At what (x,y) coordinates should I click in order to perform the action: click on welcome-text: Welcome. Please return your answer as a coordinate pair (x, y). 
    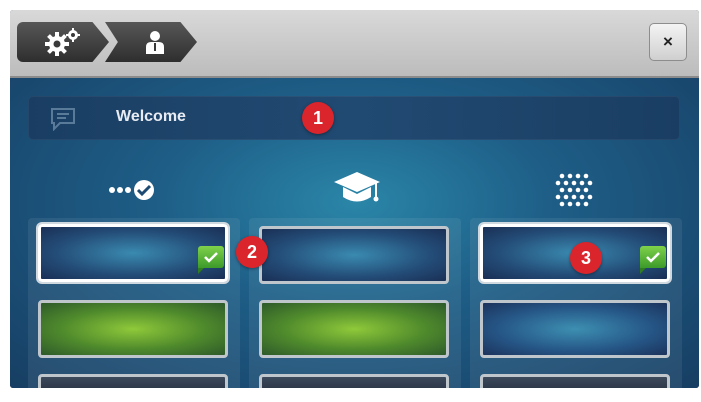
    Looking at the image, I should click on (151, 116).